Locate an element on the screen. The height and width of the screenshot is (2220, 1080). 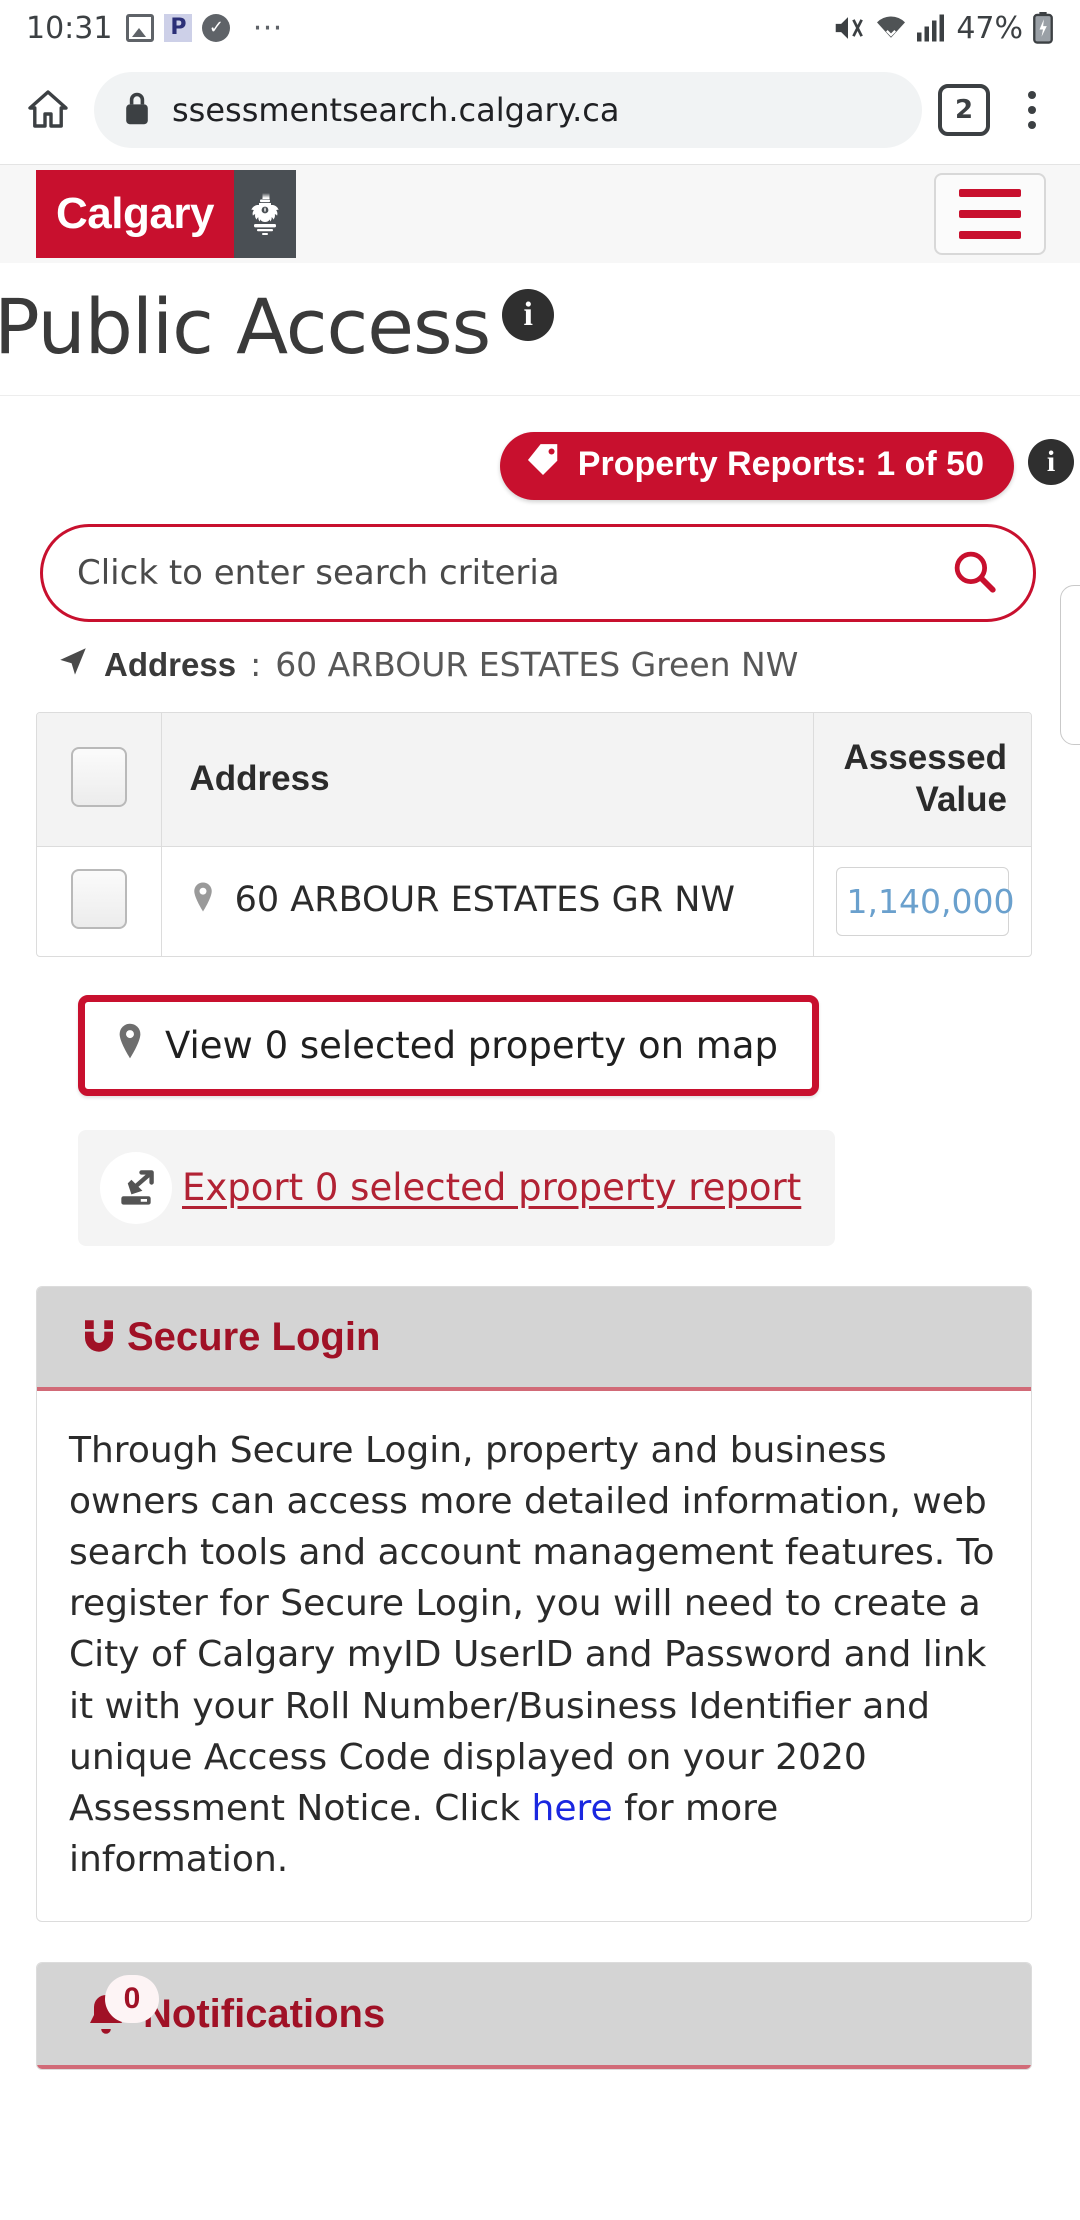
wifi-icon is located at coordinates (891, 28).